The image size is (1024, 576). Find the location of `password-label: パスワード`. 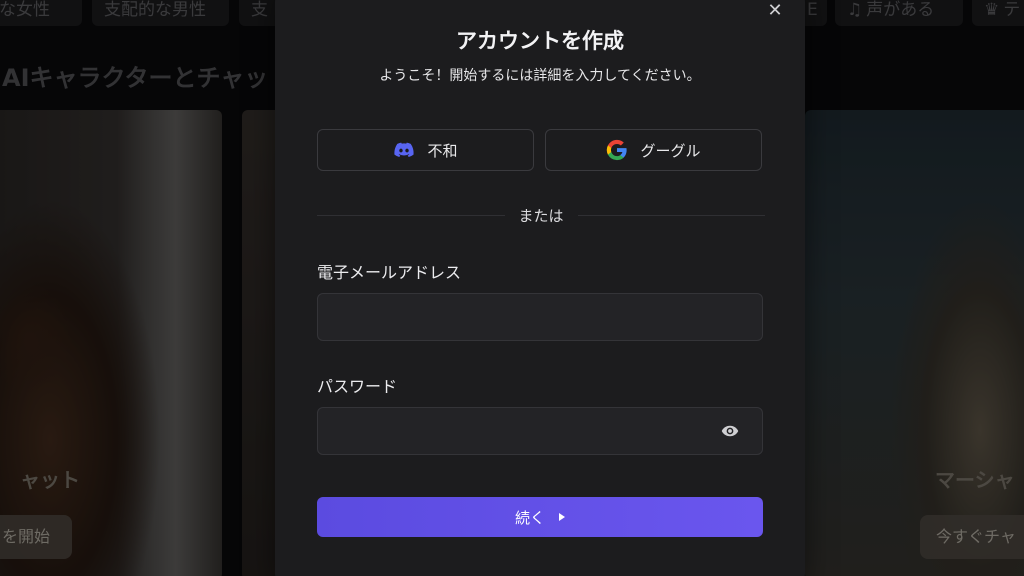

password-label: パスワード is located at coordinates (357, 386).